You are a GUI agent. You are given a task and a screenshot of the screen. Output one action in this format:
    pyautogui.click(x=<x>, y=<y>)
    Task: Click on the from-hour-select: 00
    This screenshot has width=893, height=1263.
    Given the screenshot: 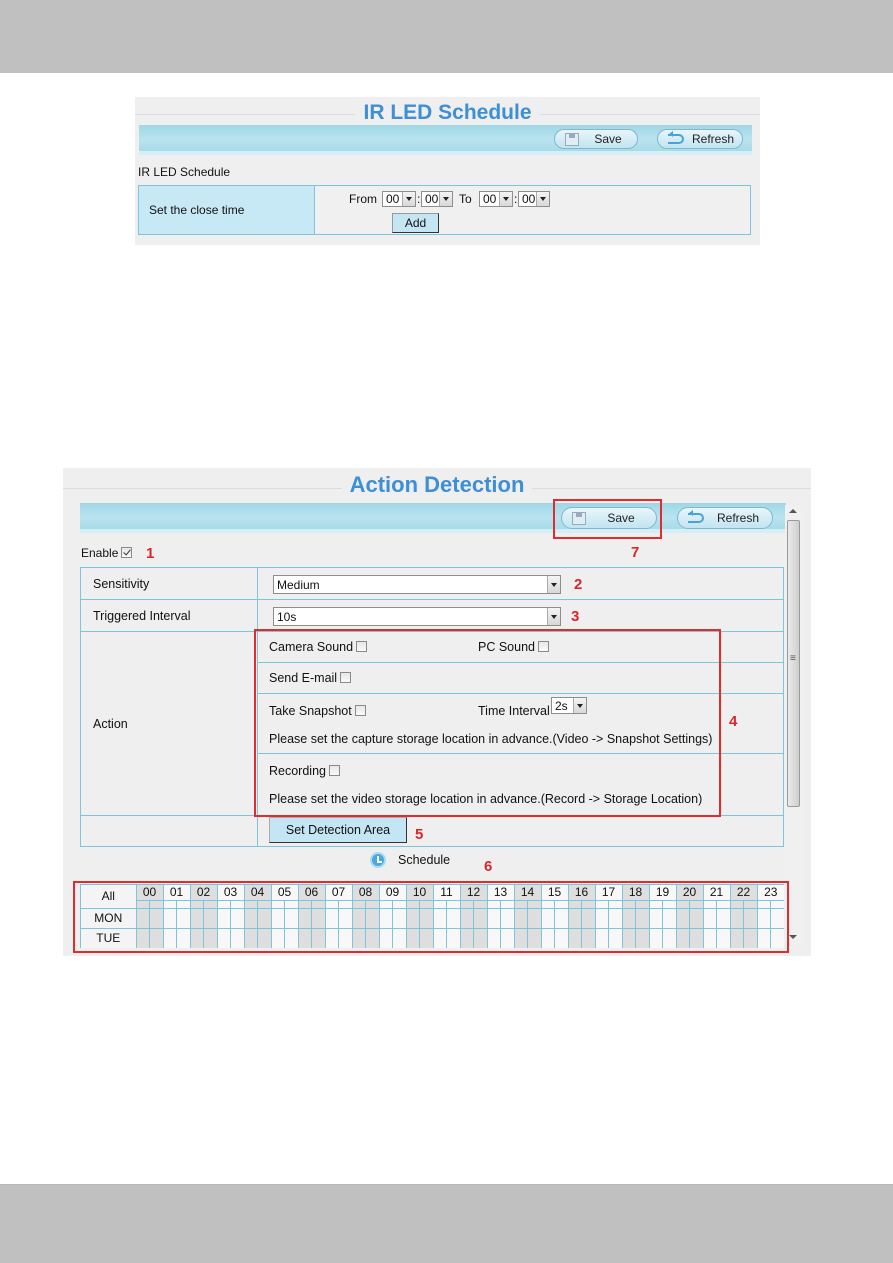 What is the action you would take?
    pyautogui.click(x=399, y=199)
    